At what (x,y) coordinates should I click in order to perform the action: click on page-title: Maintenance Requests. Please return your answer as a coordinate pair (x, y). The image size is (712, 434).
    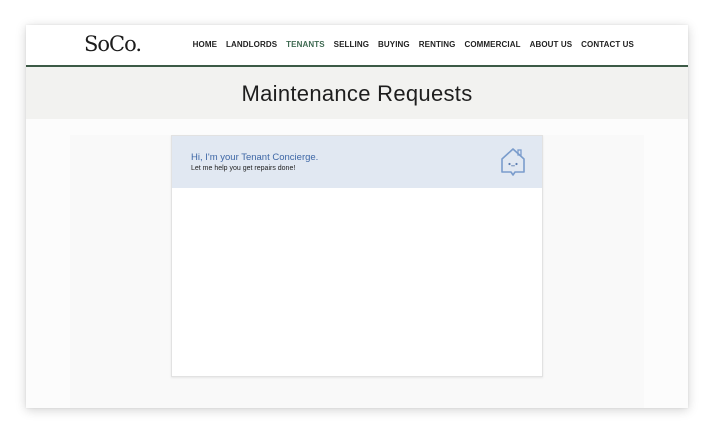
    Looking at the image, I should click on (357, 93).